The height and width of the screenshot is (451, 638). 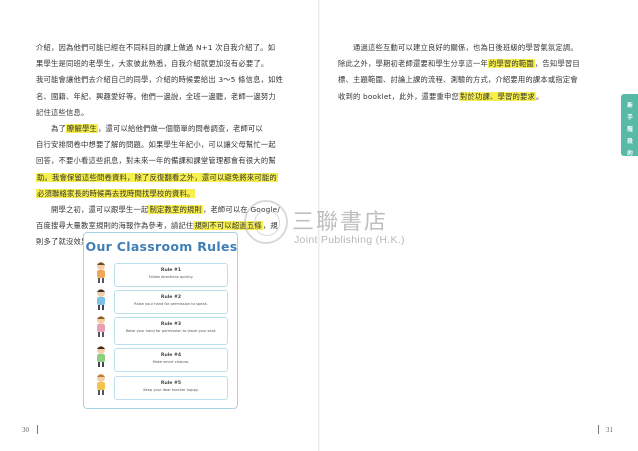 I want to click on text-span: ，還可以給他們做一個簡單的問卷調查，老師可以, so click(x=180, y=129).